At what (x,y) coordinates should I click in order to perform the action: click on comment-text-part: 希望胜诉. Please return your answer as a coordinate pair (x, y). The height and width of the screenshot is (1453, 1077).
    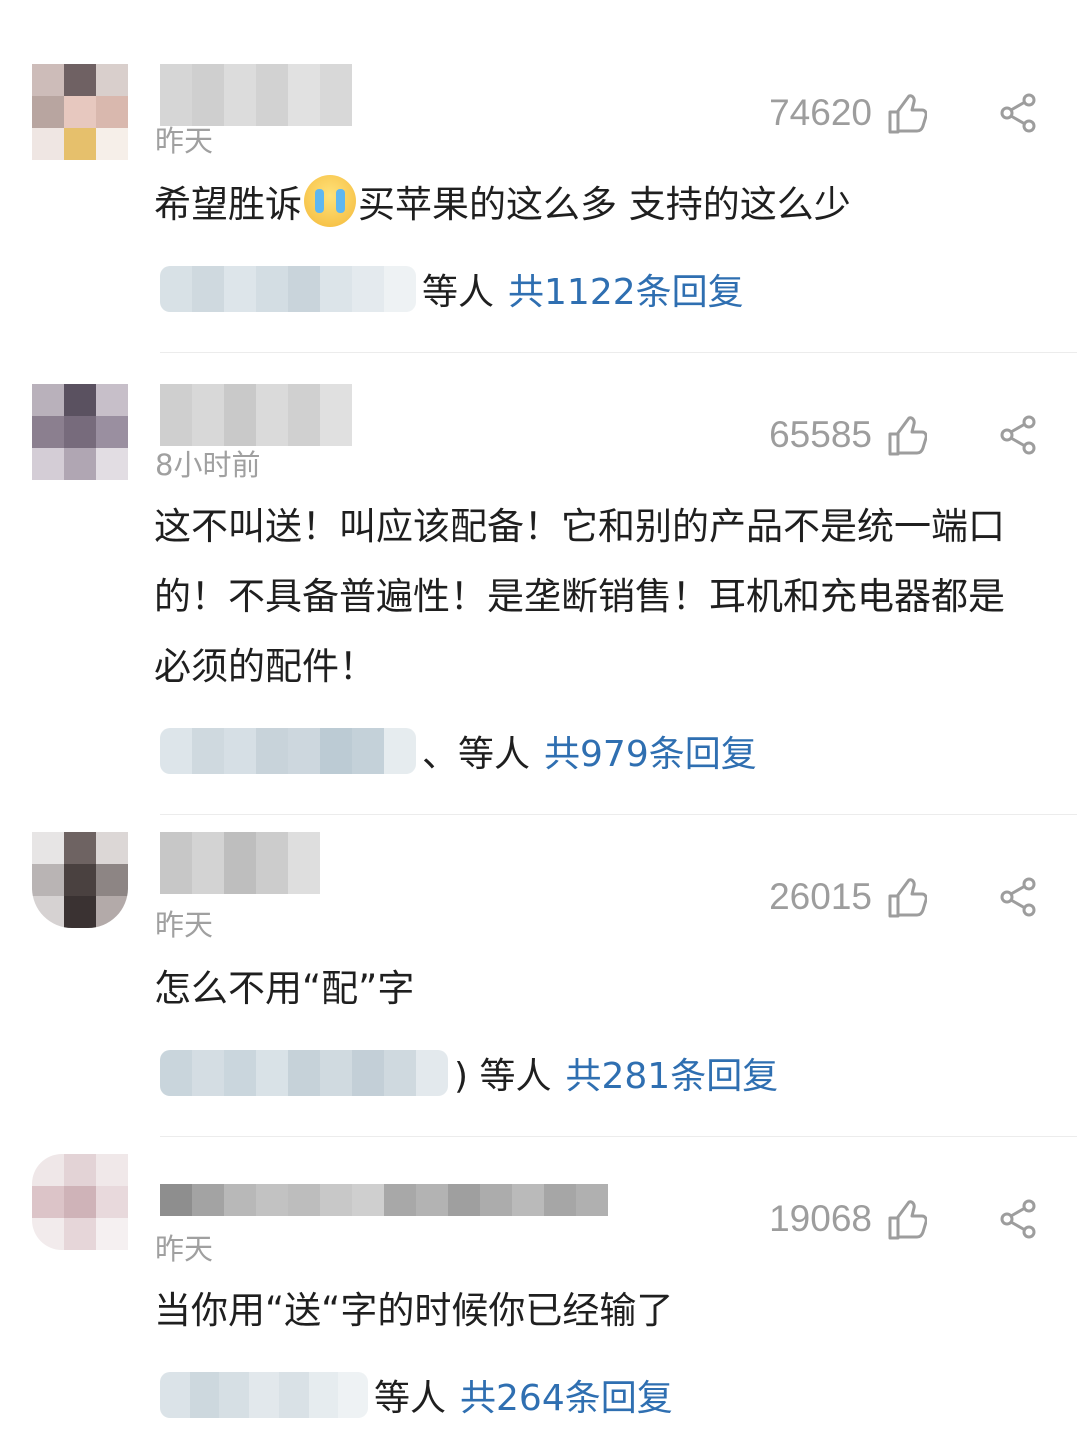
    Looking at the image, I should click on (228, 204).